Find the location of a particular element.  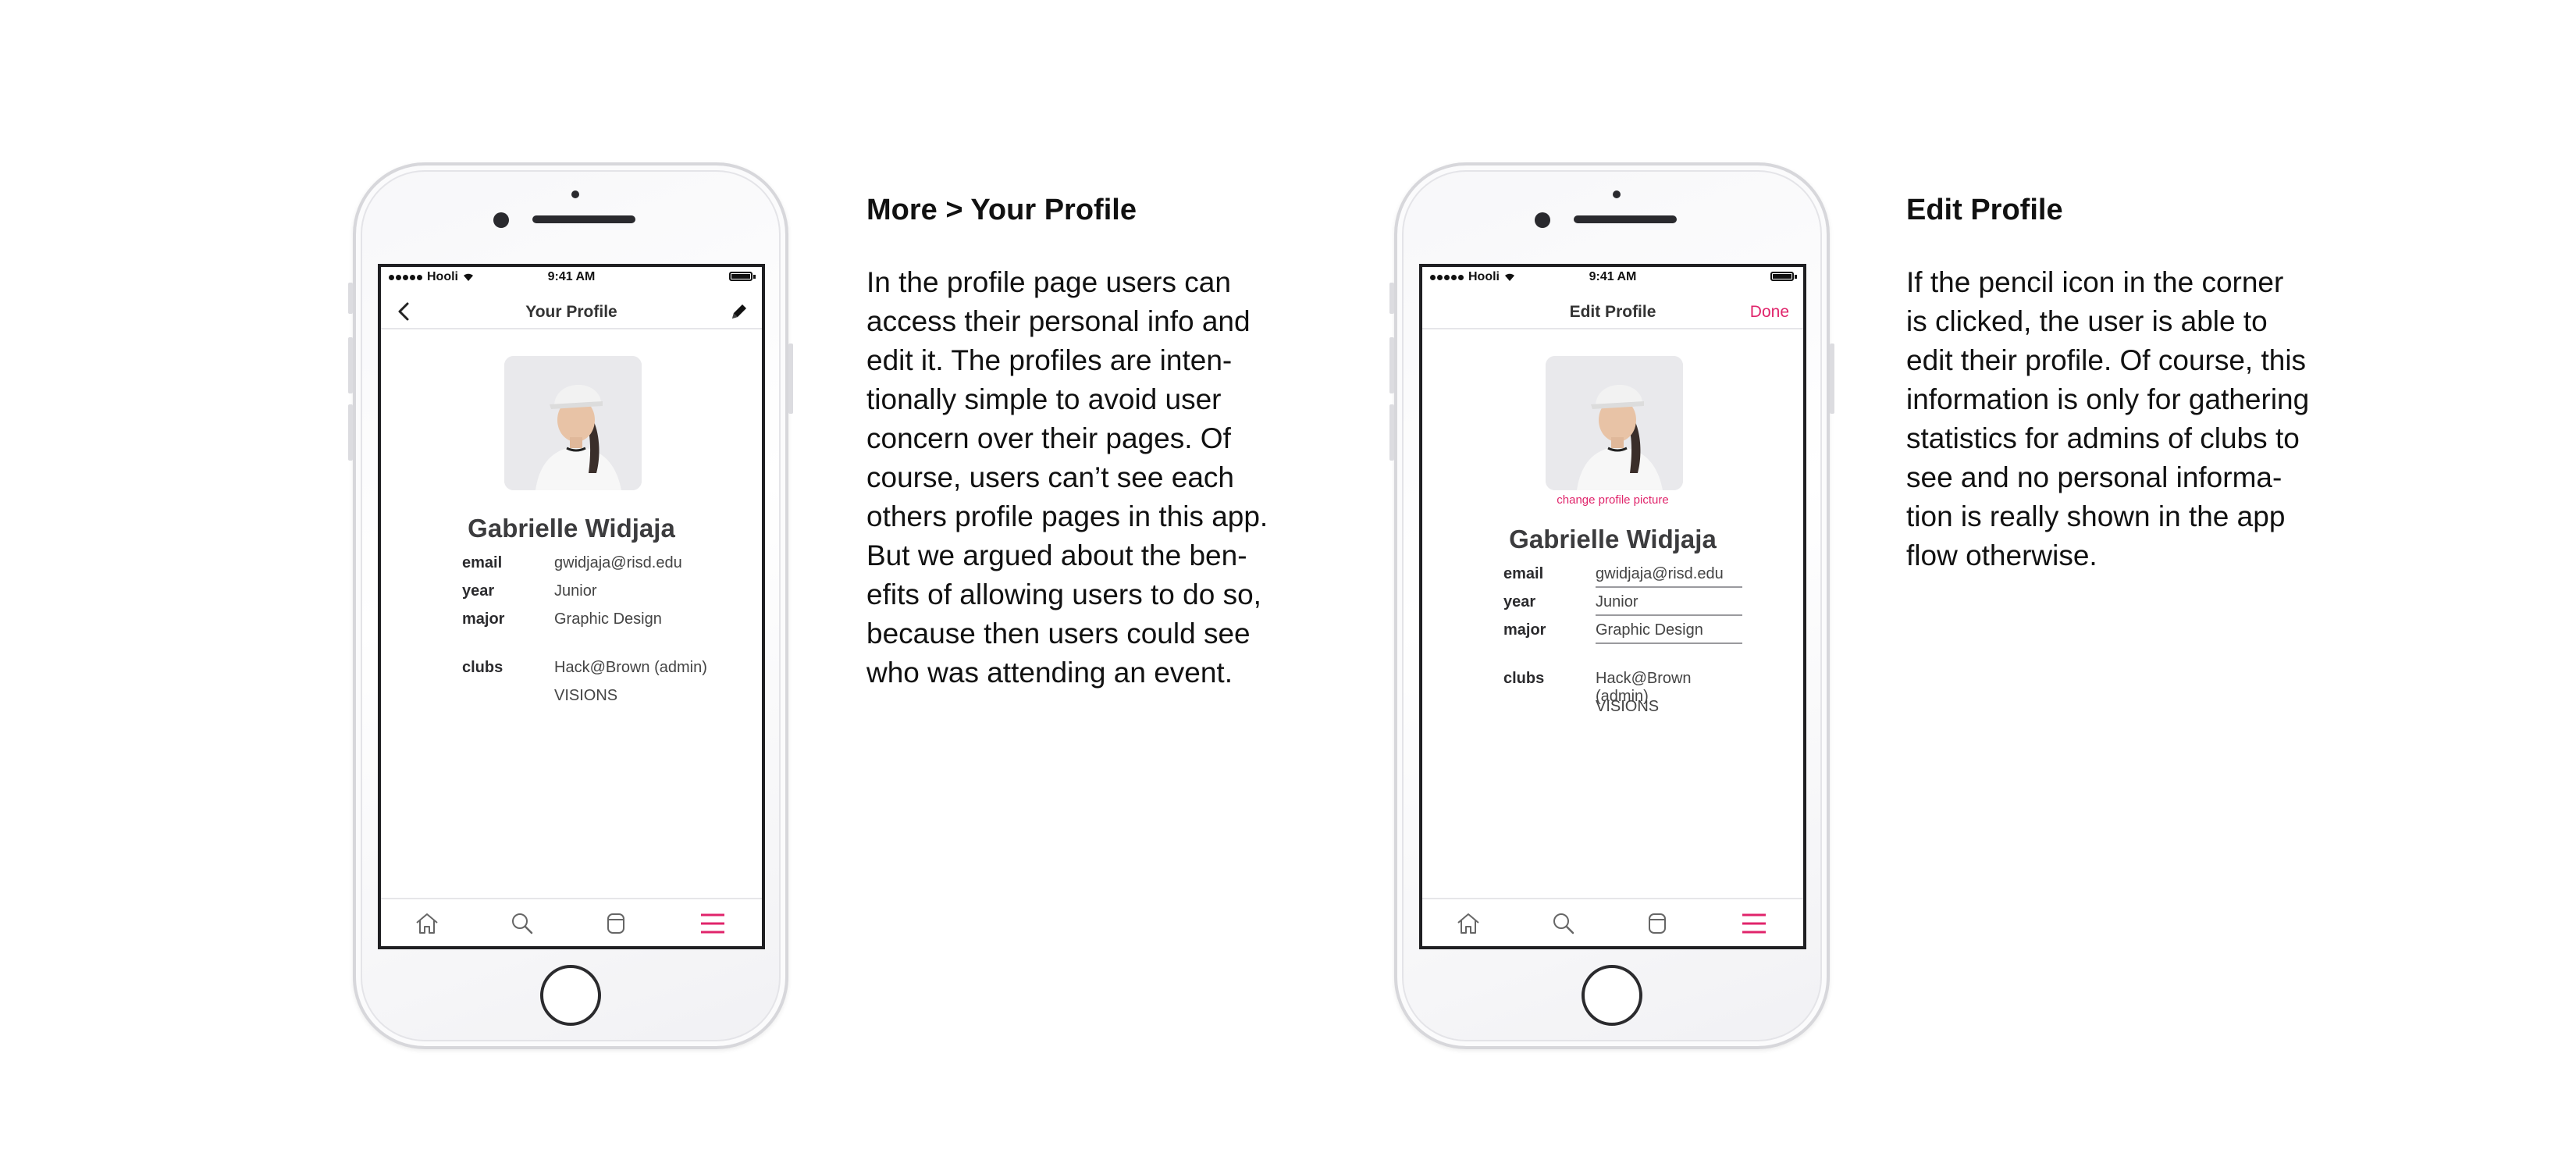

desc2-line: flow otherwise. is located at coordinates (2001, 555).